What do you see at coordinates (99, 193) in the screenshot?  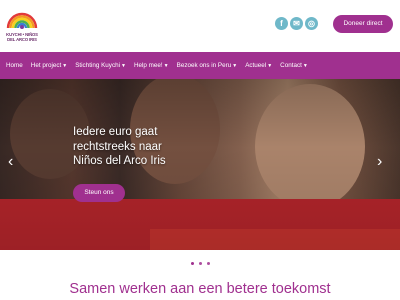 I see `support-button: Steun ons` at bounding box center [99, 193].